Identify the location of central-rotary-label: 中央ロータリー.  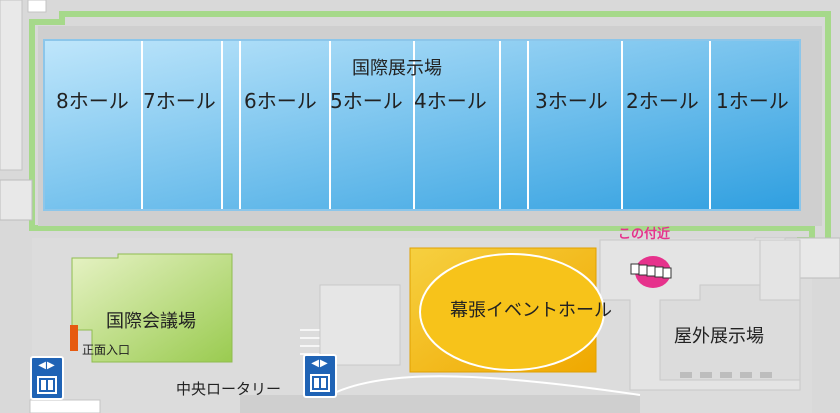
(229, 389).